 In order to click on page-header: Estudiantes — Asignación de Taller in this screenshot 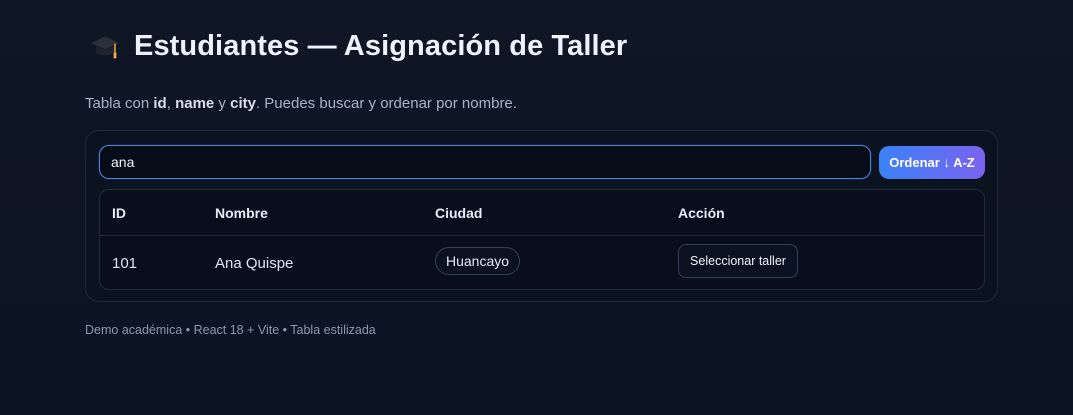, I will do `click(357, 46)`.